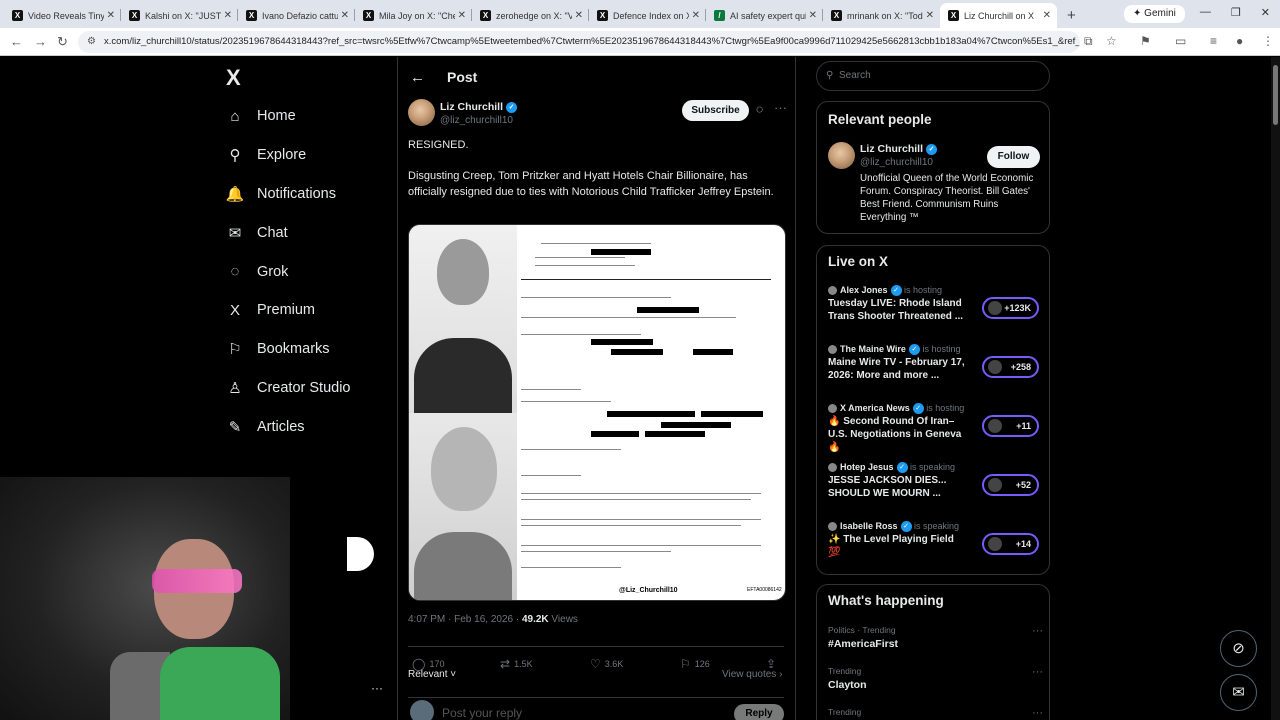 The height and width of the screenshot is (720, 1280). I want to click on browser-tab: / AI safety expert qui ✕, so click(764, 15).